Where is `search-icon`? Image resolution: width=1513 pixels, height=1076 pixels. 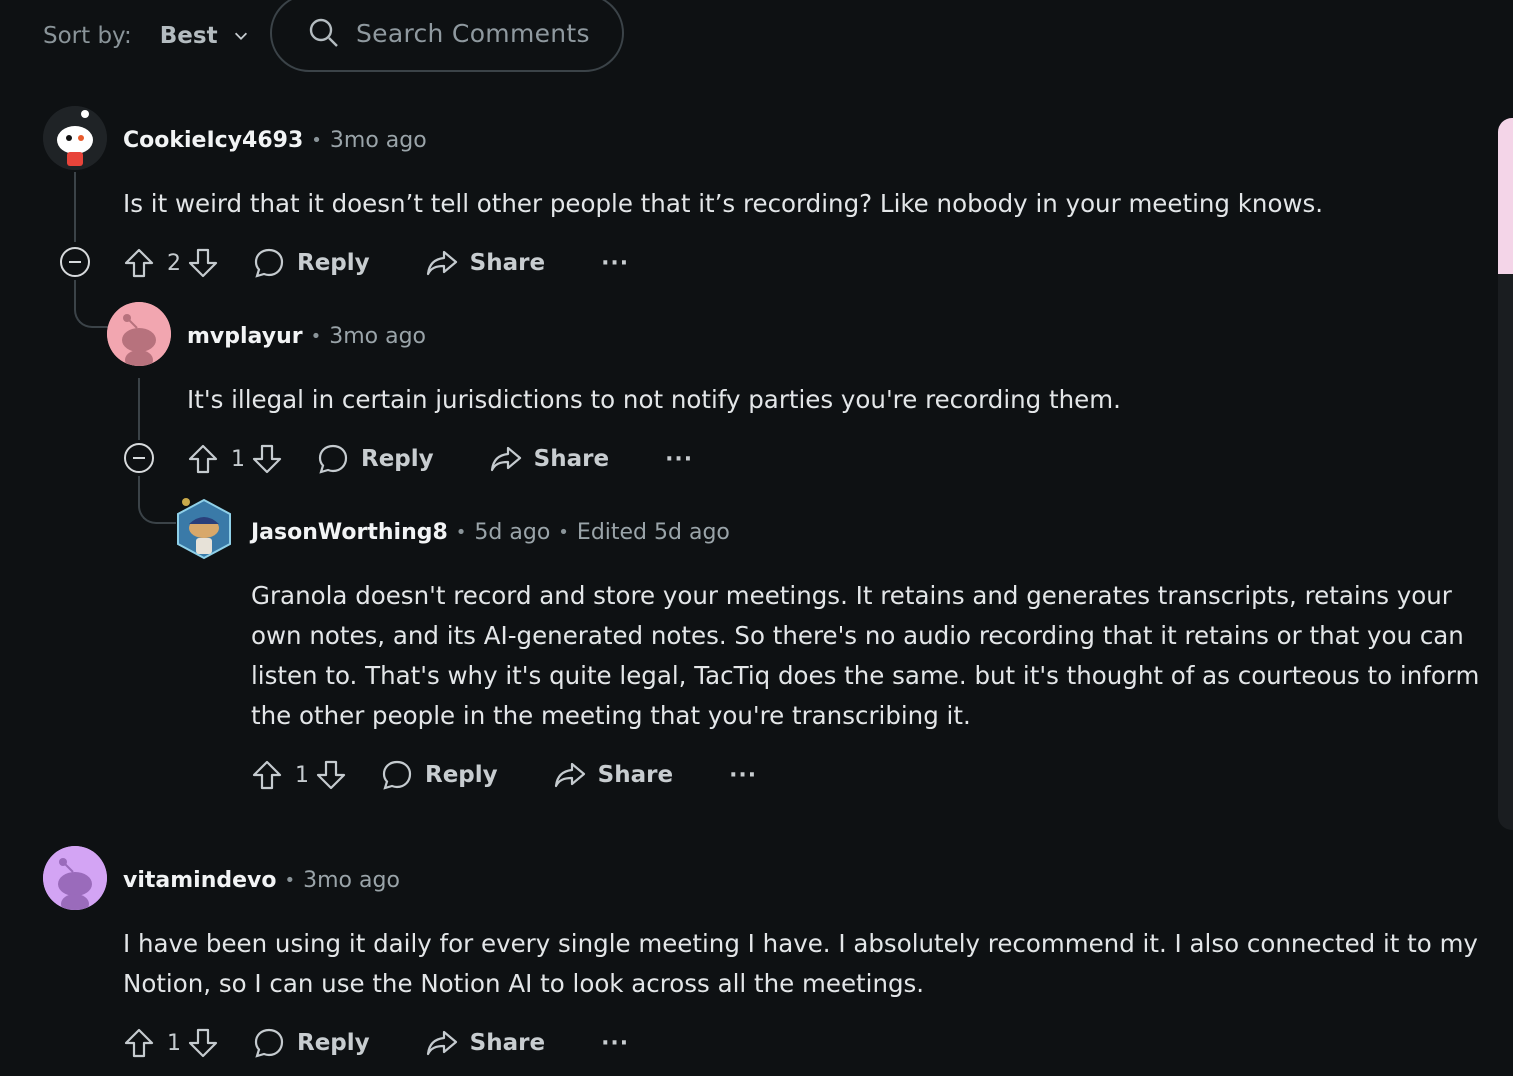
search-icon is located at coordinates (323, 32).